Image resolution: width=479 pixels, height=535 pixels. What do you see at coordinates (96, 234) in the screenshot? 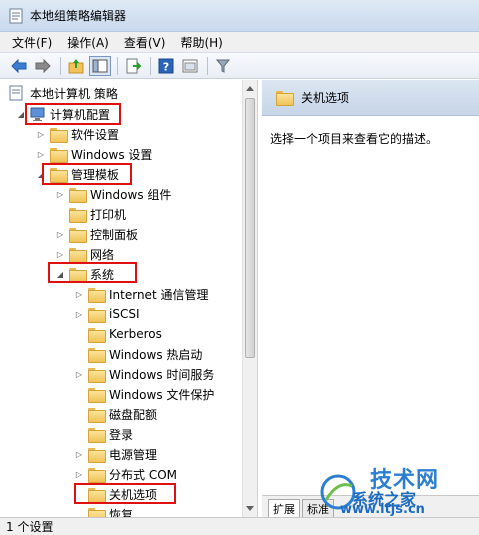
I see `tree-item-control-panel: ▷ 控制面板` at bounding box center [96, 234].